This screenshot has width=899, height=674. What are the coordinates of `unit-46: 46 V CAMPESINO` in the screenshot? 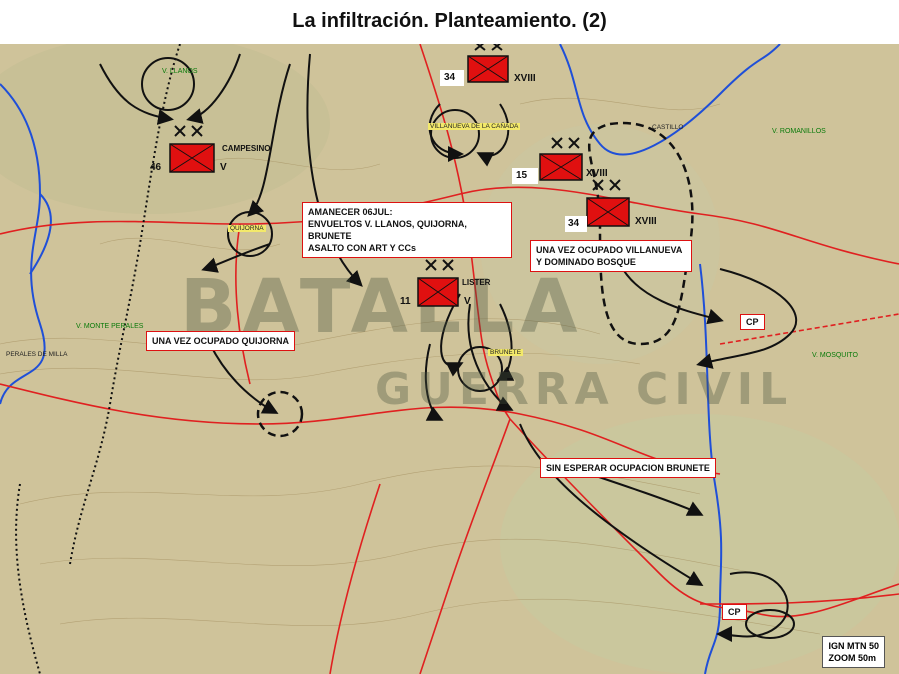 It's located at (210, 154).